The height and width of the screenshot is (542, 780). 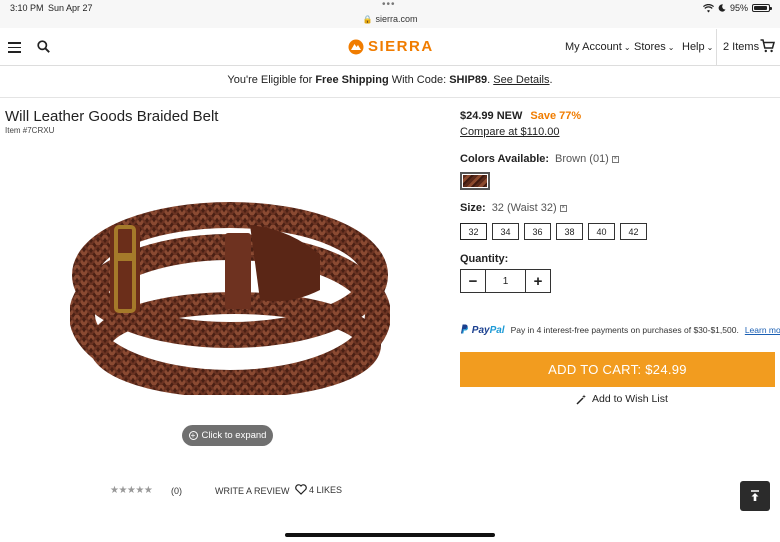 What do you see at coordinates (43, 46) in the screenshot?
I see `search-icon` at bounding box center [43, 46].